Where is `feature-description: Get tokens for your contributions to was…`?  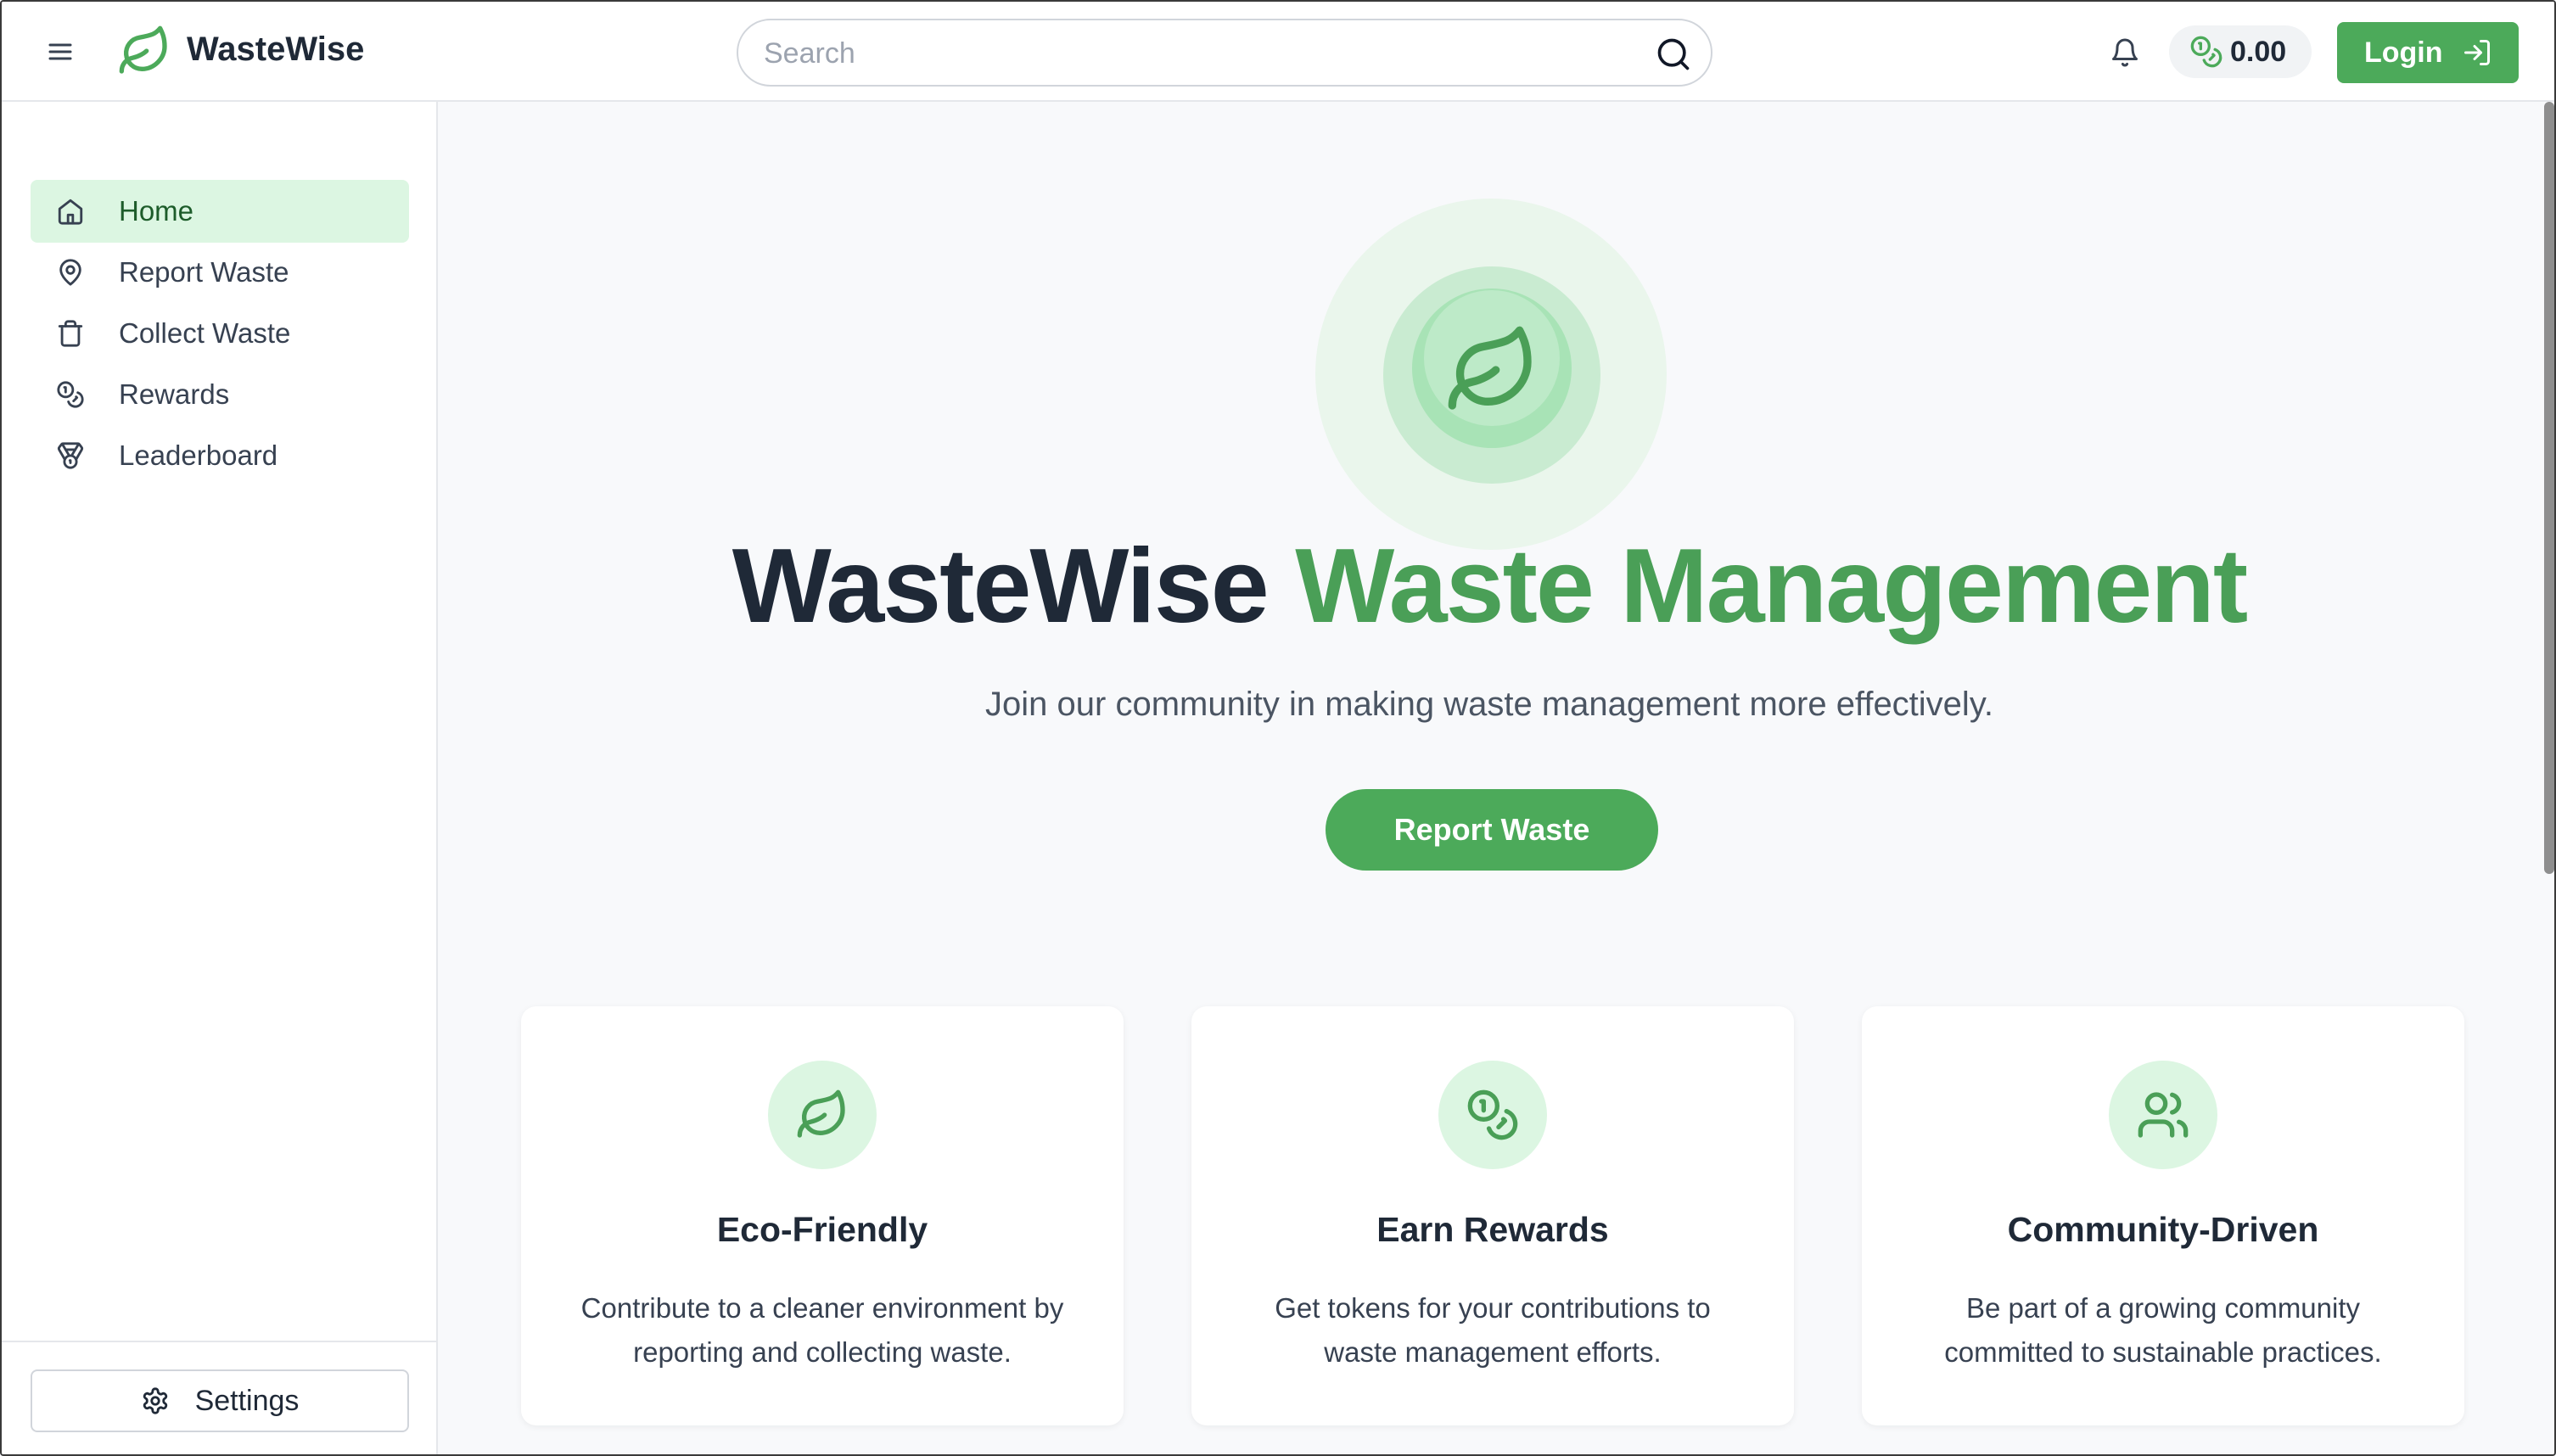
feature-description: Get tokens for your contributions to was… is located at coordinates (1493, 1330).